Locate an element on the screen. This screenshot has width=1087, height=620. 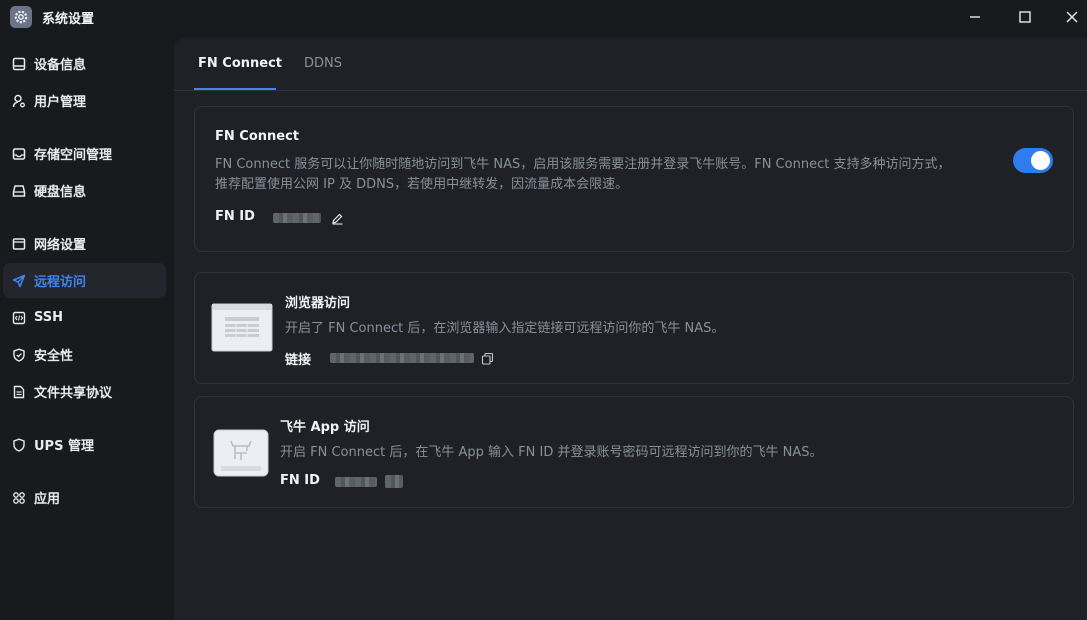
window-title: 系统设置 is located at coordinates (68, 19).